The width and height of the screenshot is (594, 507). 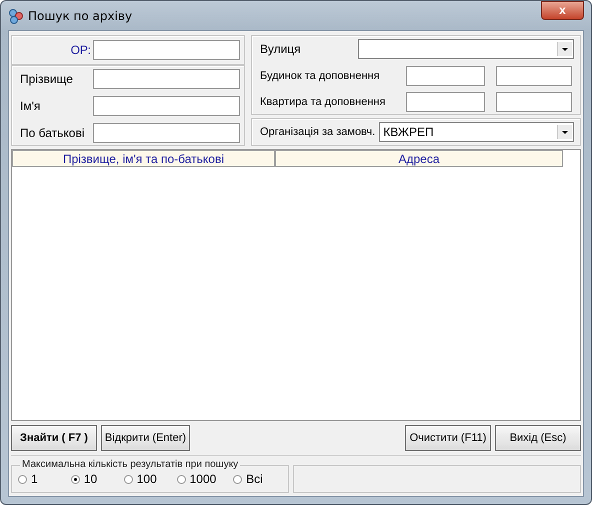 What do you see at coordinates (205, 479) in the screenshot?
I see `radio-option: 1000` at bounding box center [205, 479].